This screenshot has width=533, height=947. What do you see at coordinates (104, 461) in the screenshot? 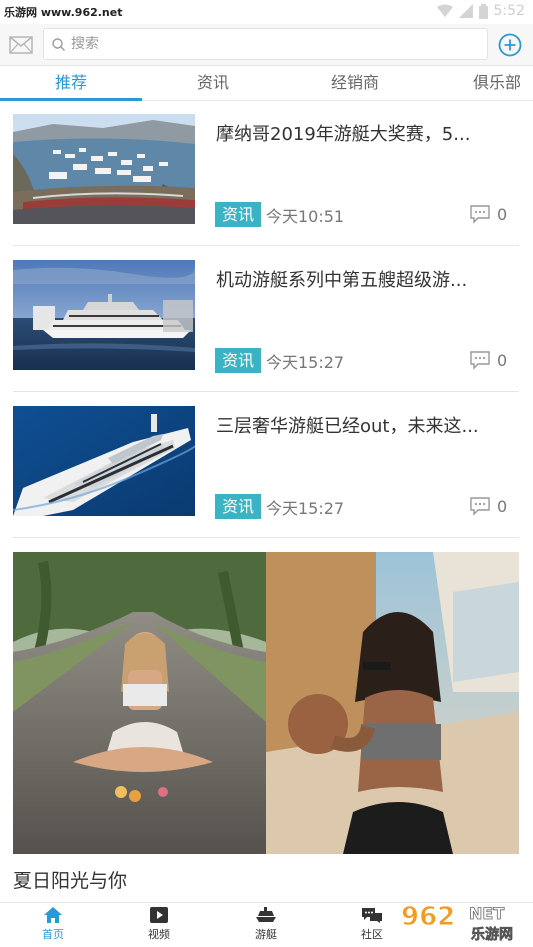
I see `news-thumbnail-luxury-yacht` at bounding box center [104, 461].